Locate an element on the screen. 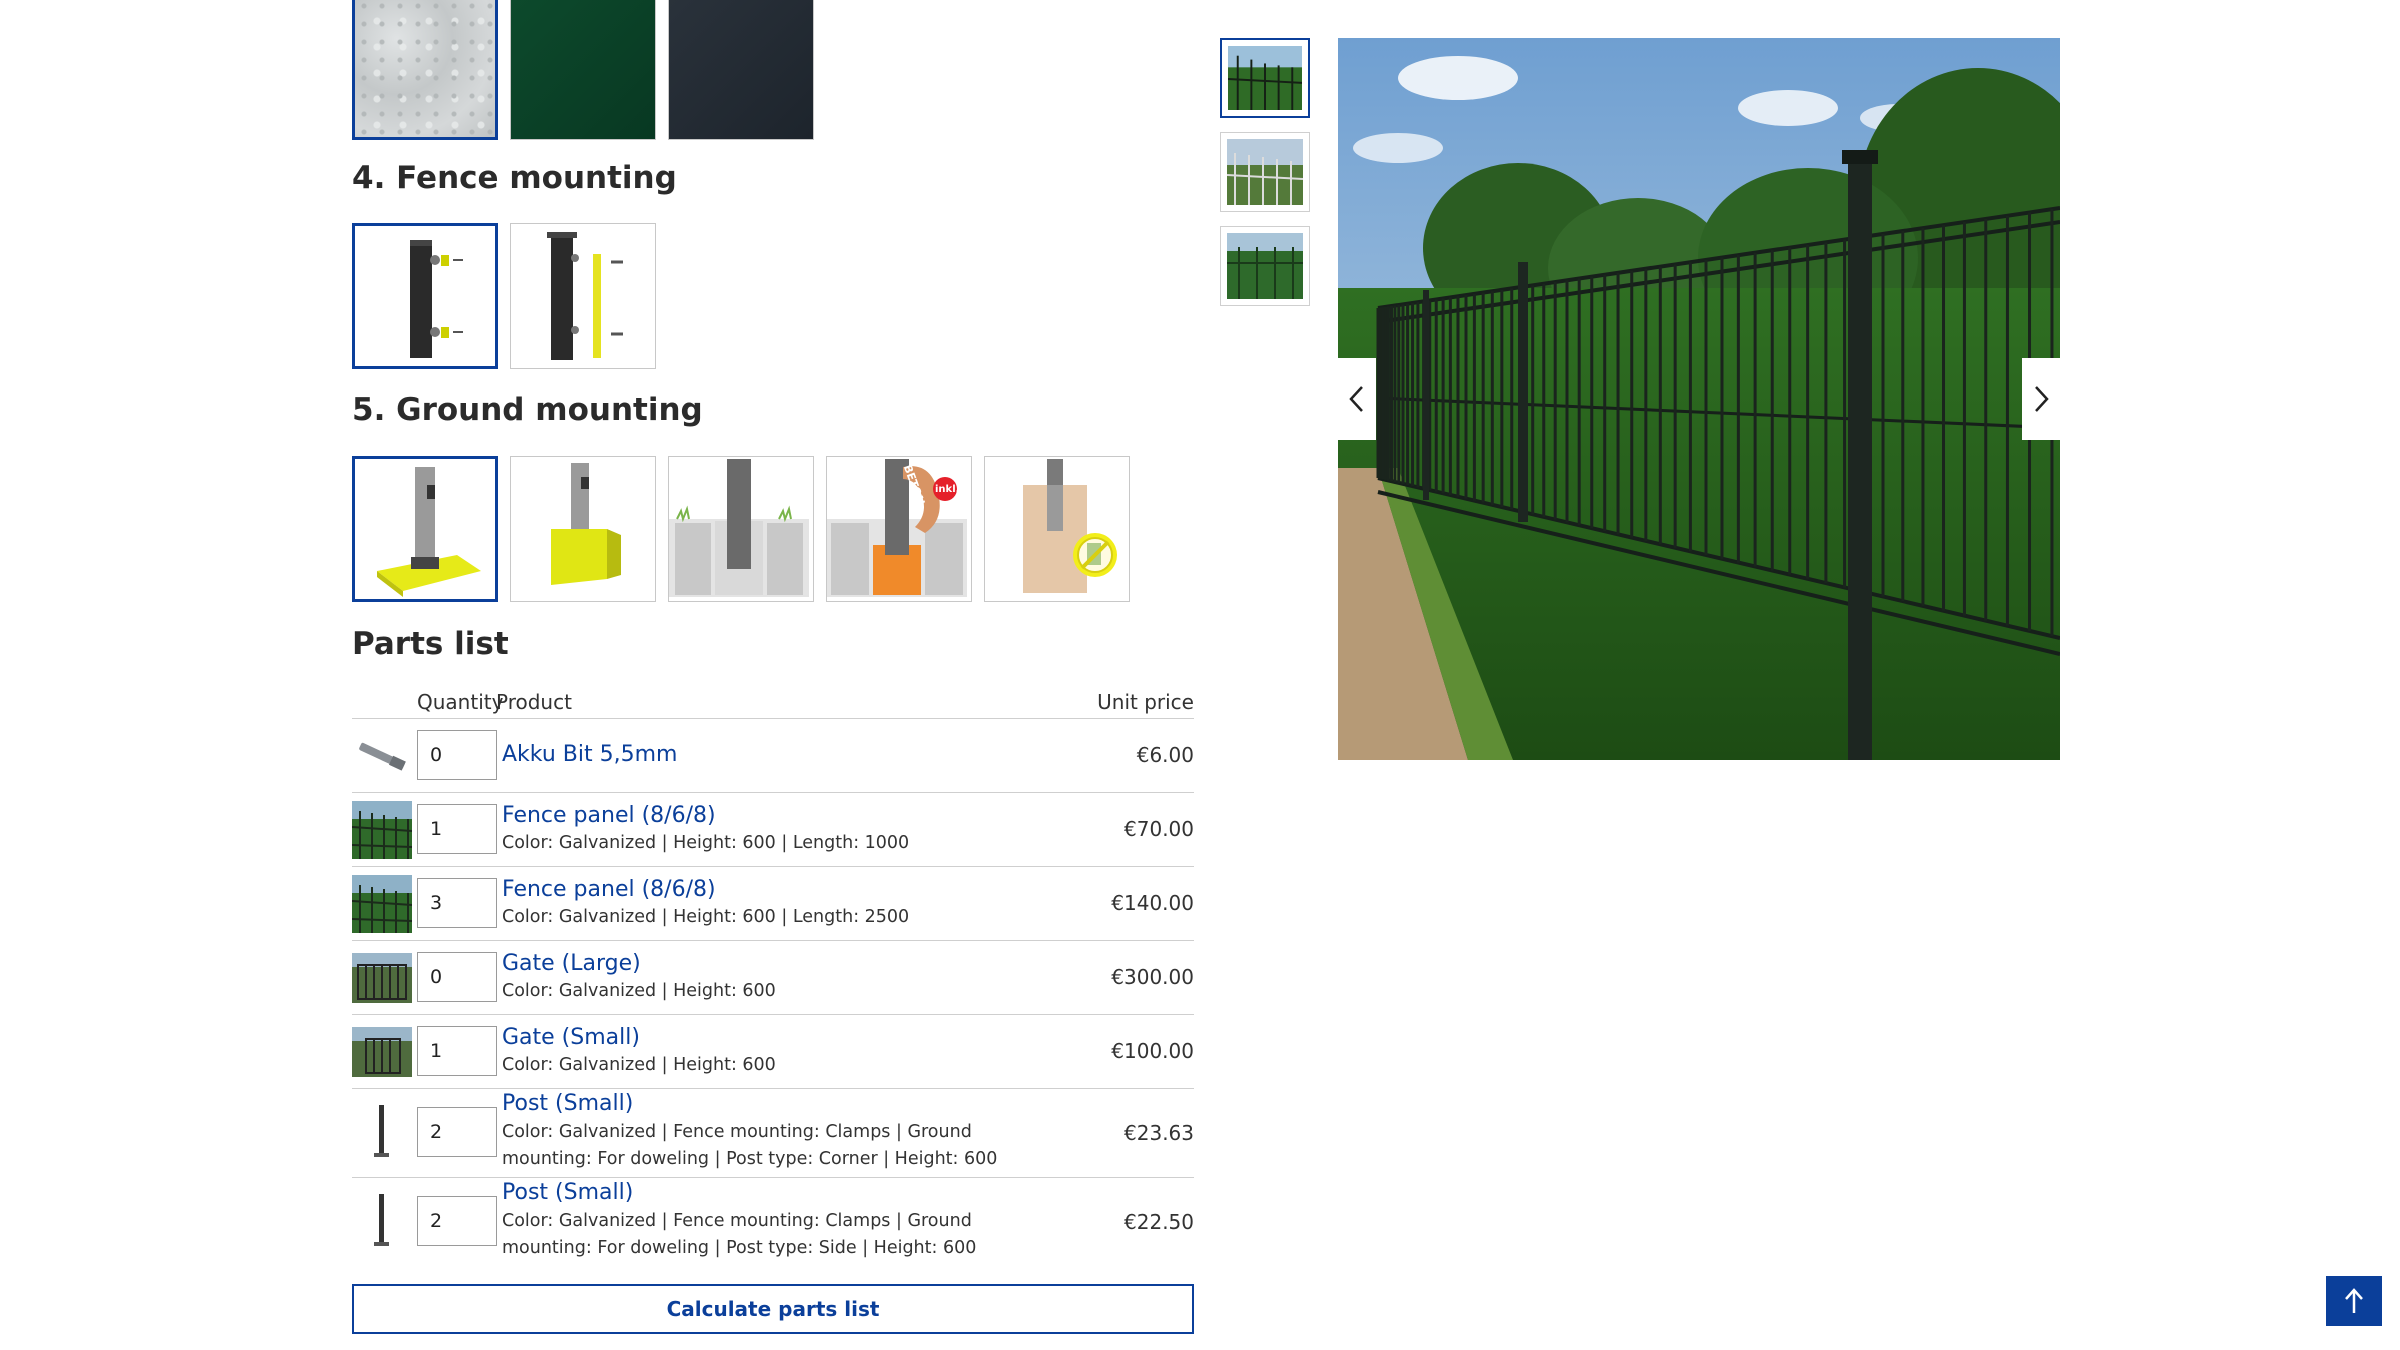 This screenshot has width=2400, height=1350. product-thumbnail-bit is located at coordinates (382, 756).